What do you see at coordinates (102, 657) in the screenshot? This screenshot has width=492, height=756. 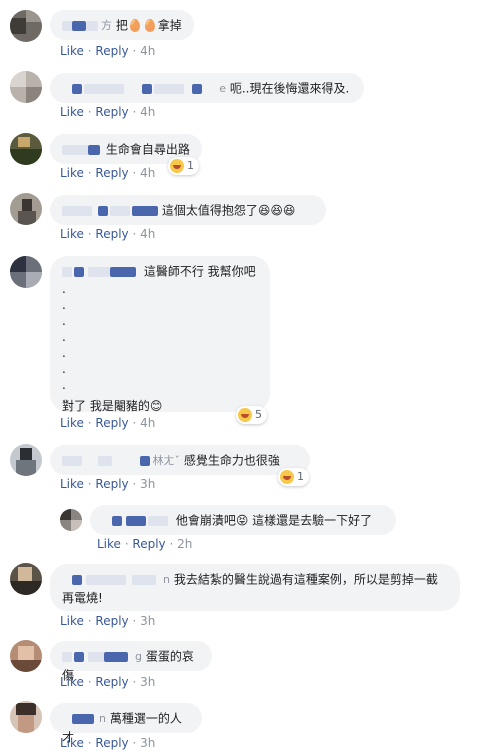 I see `author-name: g` at bounding box center [102, 657].